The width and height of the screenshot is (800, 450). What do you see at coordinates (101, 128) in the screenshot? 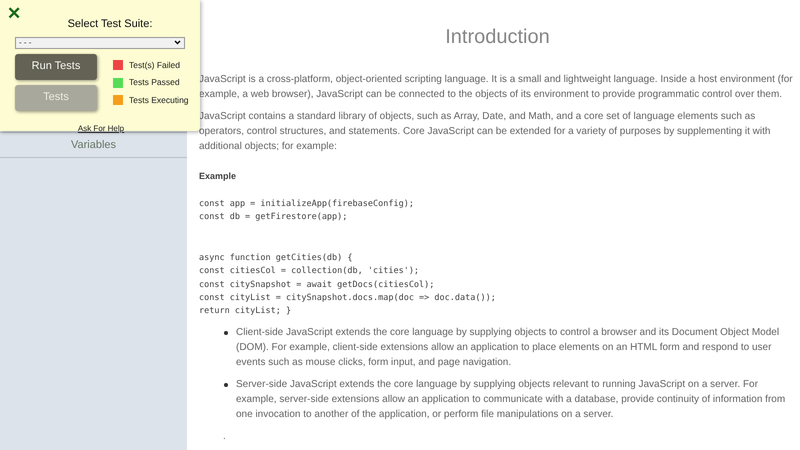
I see `help-link: Ask For Help` at bounding box center [101, 128].